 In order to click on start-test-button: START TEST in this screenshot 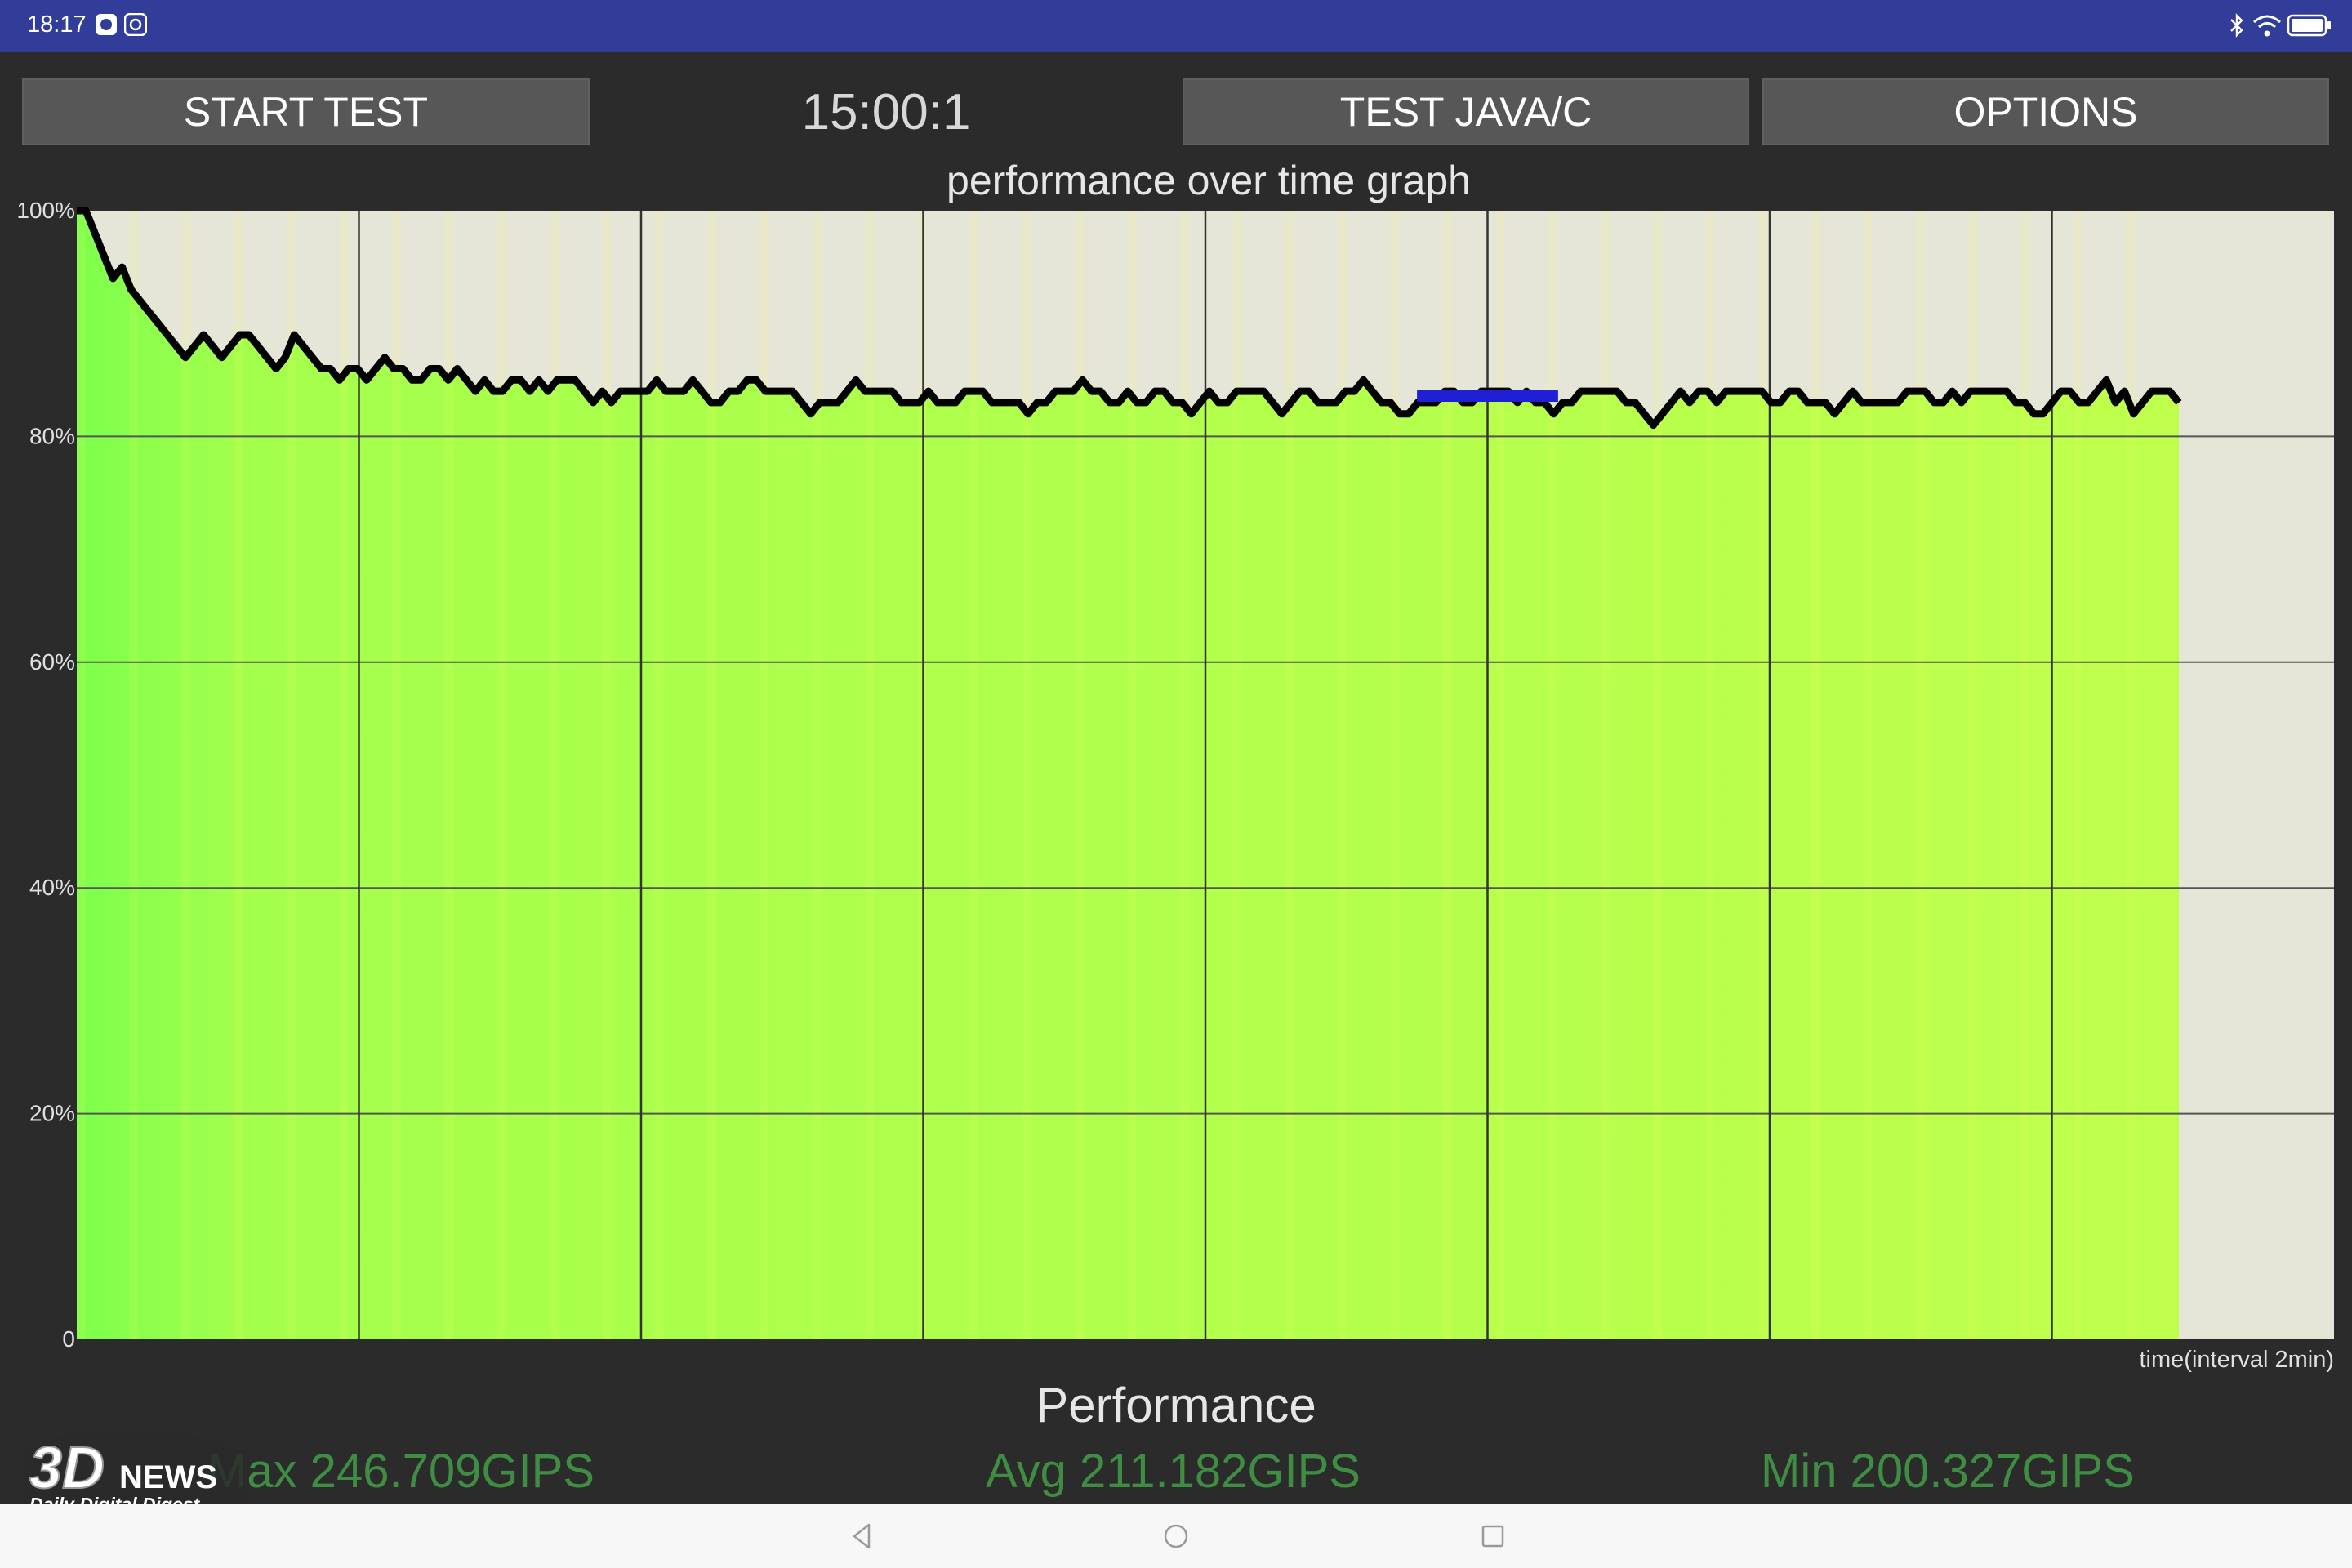, I will do `click(306, 111)`.